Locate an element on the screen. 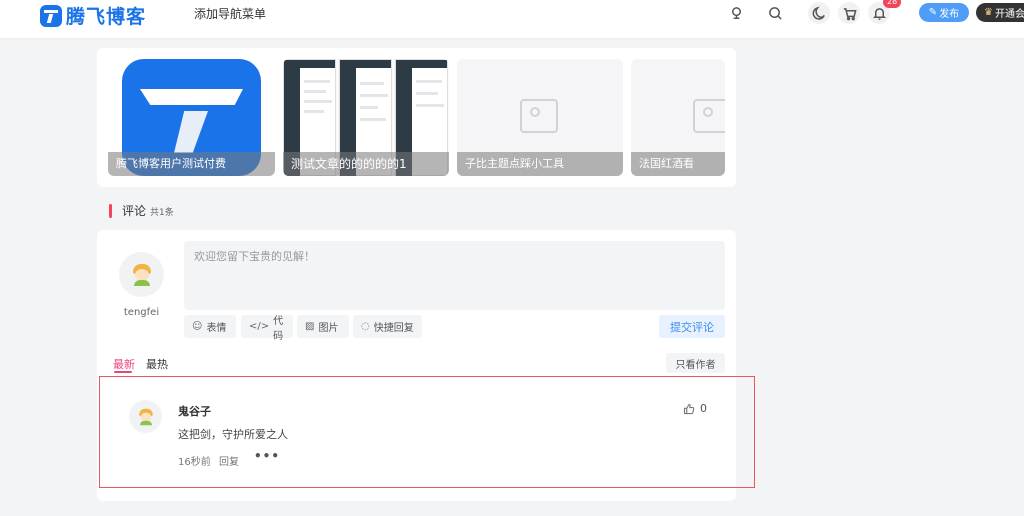  vip-label: 开通会 is located at coordinates (1009, 14).